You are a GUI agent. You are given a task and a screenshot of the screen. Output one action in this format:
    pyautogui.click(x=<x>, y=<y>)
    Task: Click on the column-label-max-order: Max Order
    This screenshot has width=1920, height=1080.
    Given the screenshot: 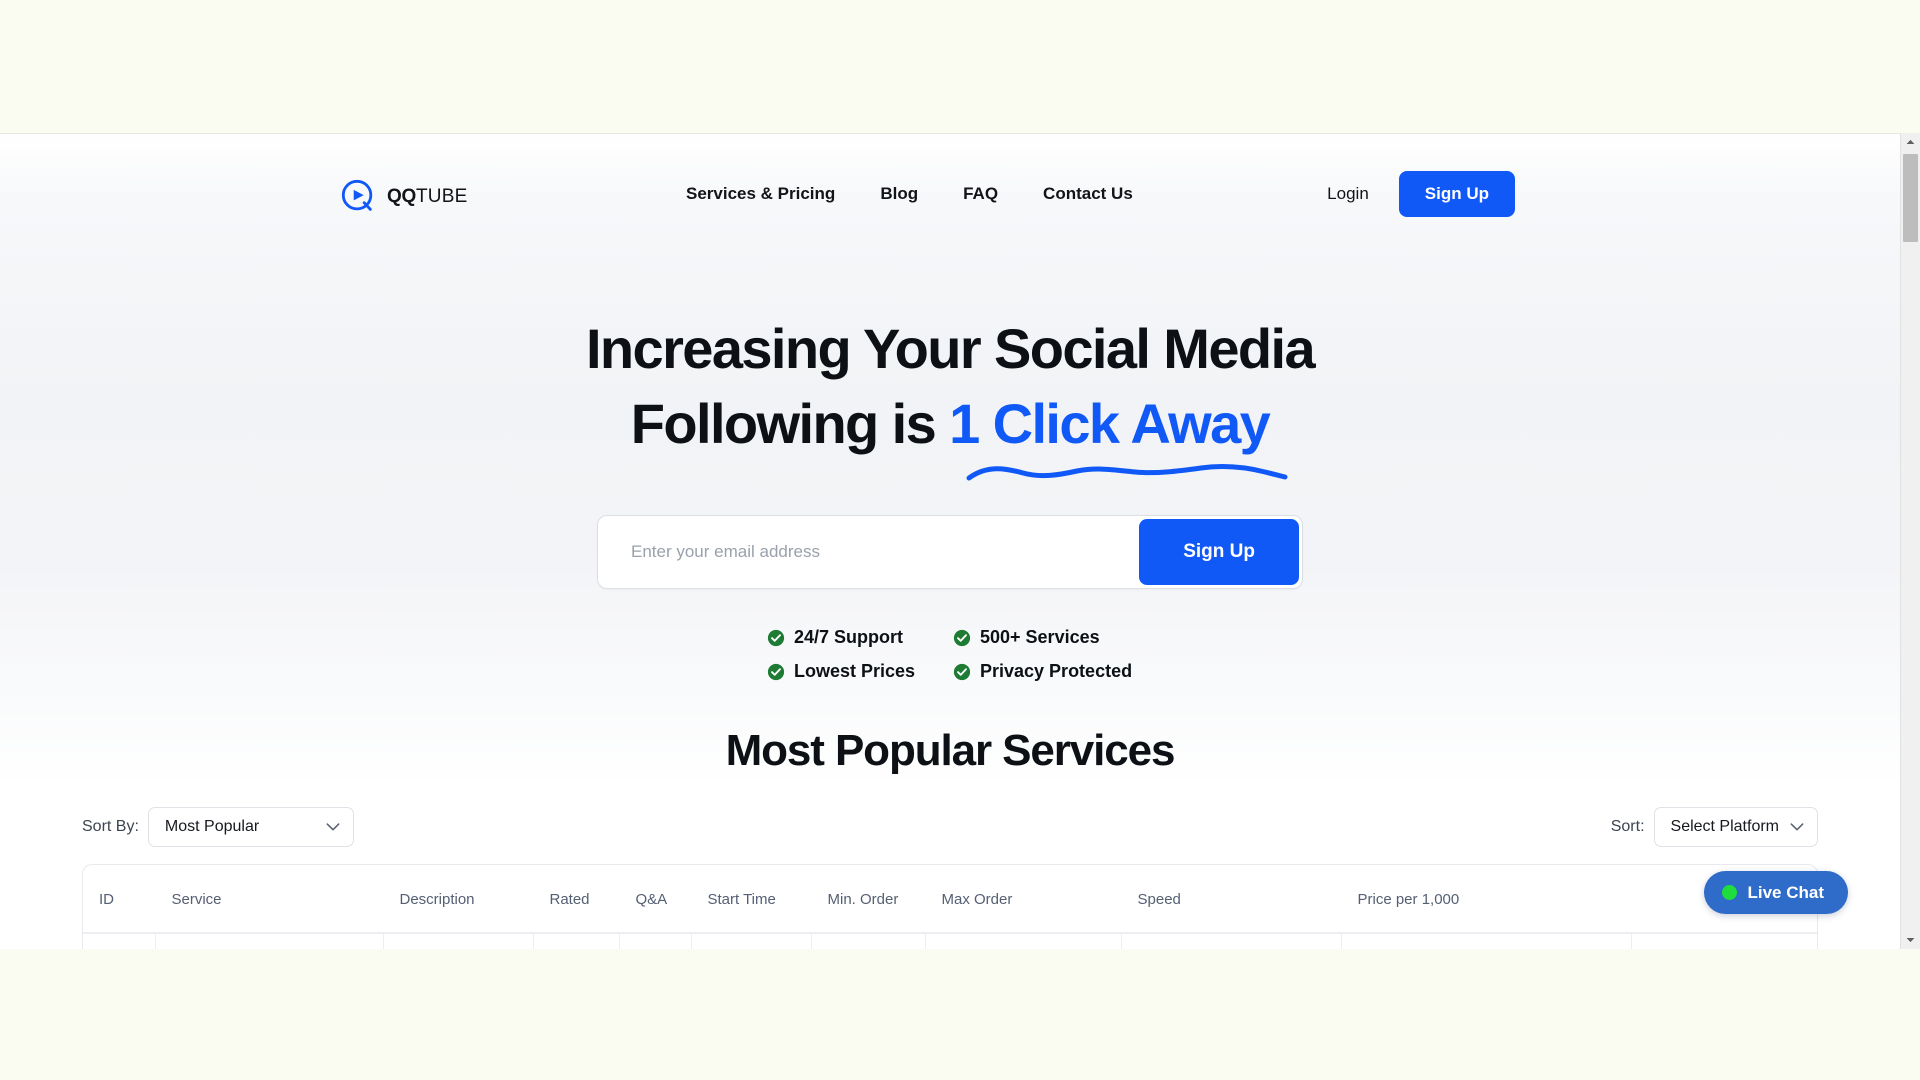 What is the action you would take?
    pyautogui.click(x=977, y=899)
    